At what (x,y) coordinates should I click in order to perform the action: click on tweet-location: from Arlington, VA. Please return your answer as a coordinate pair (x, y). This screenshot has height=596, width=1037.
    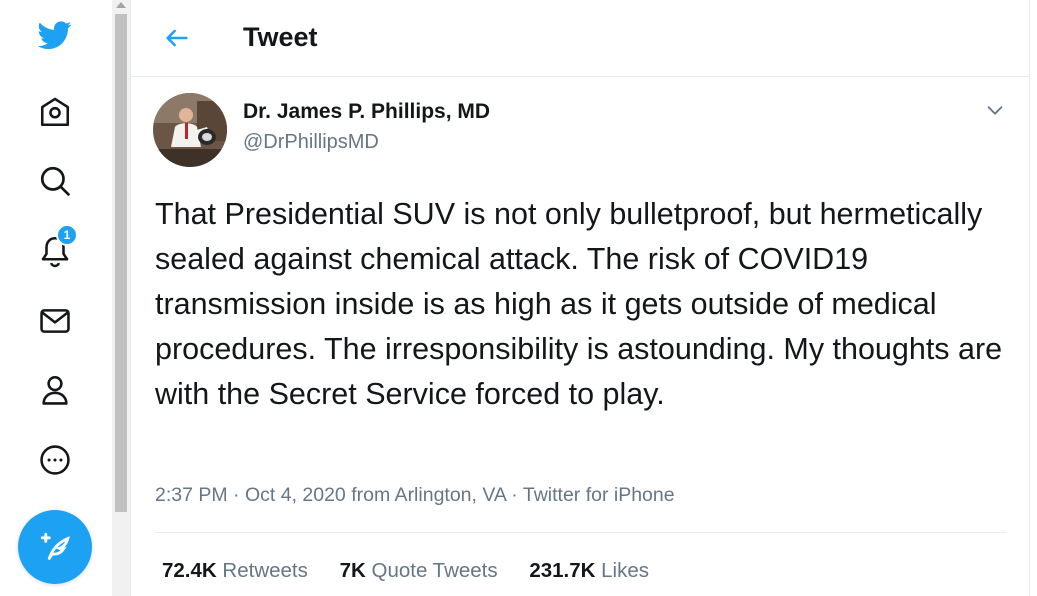
    Looking at the image, I should click on (428, 495).